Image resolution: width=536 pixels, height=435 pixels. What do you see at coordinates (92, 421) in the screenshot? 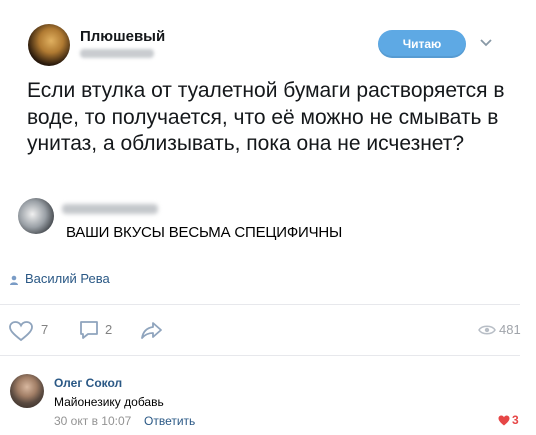
I see `comment-time: 30 окт в 10:07` at bounding box center [92, 421].